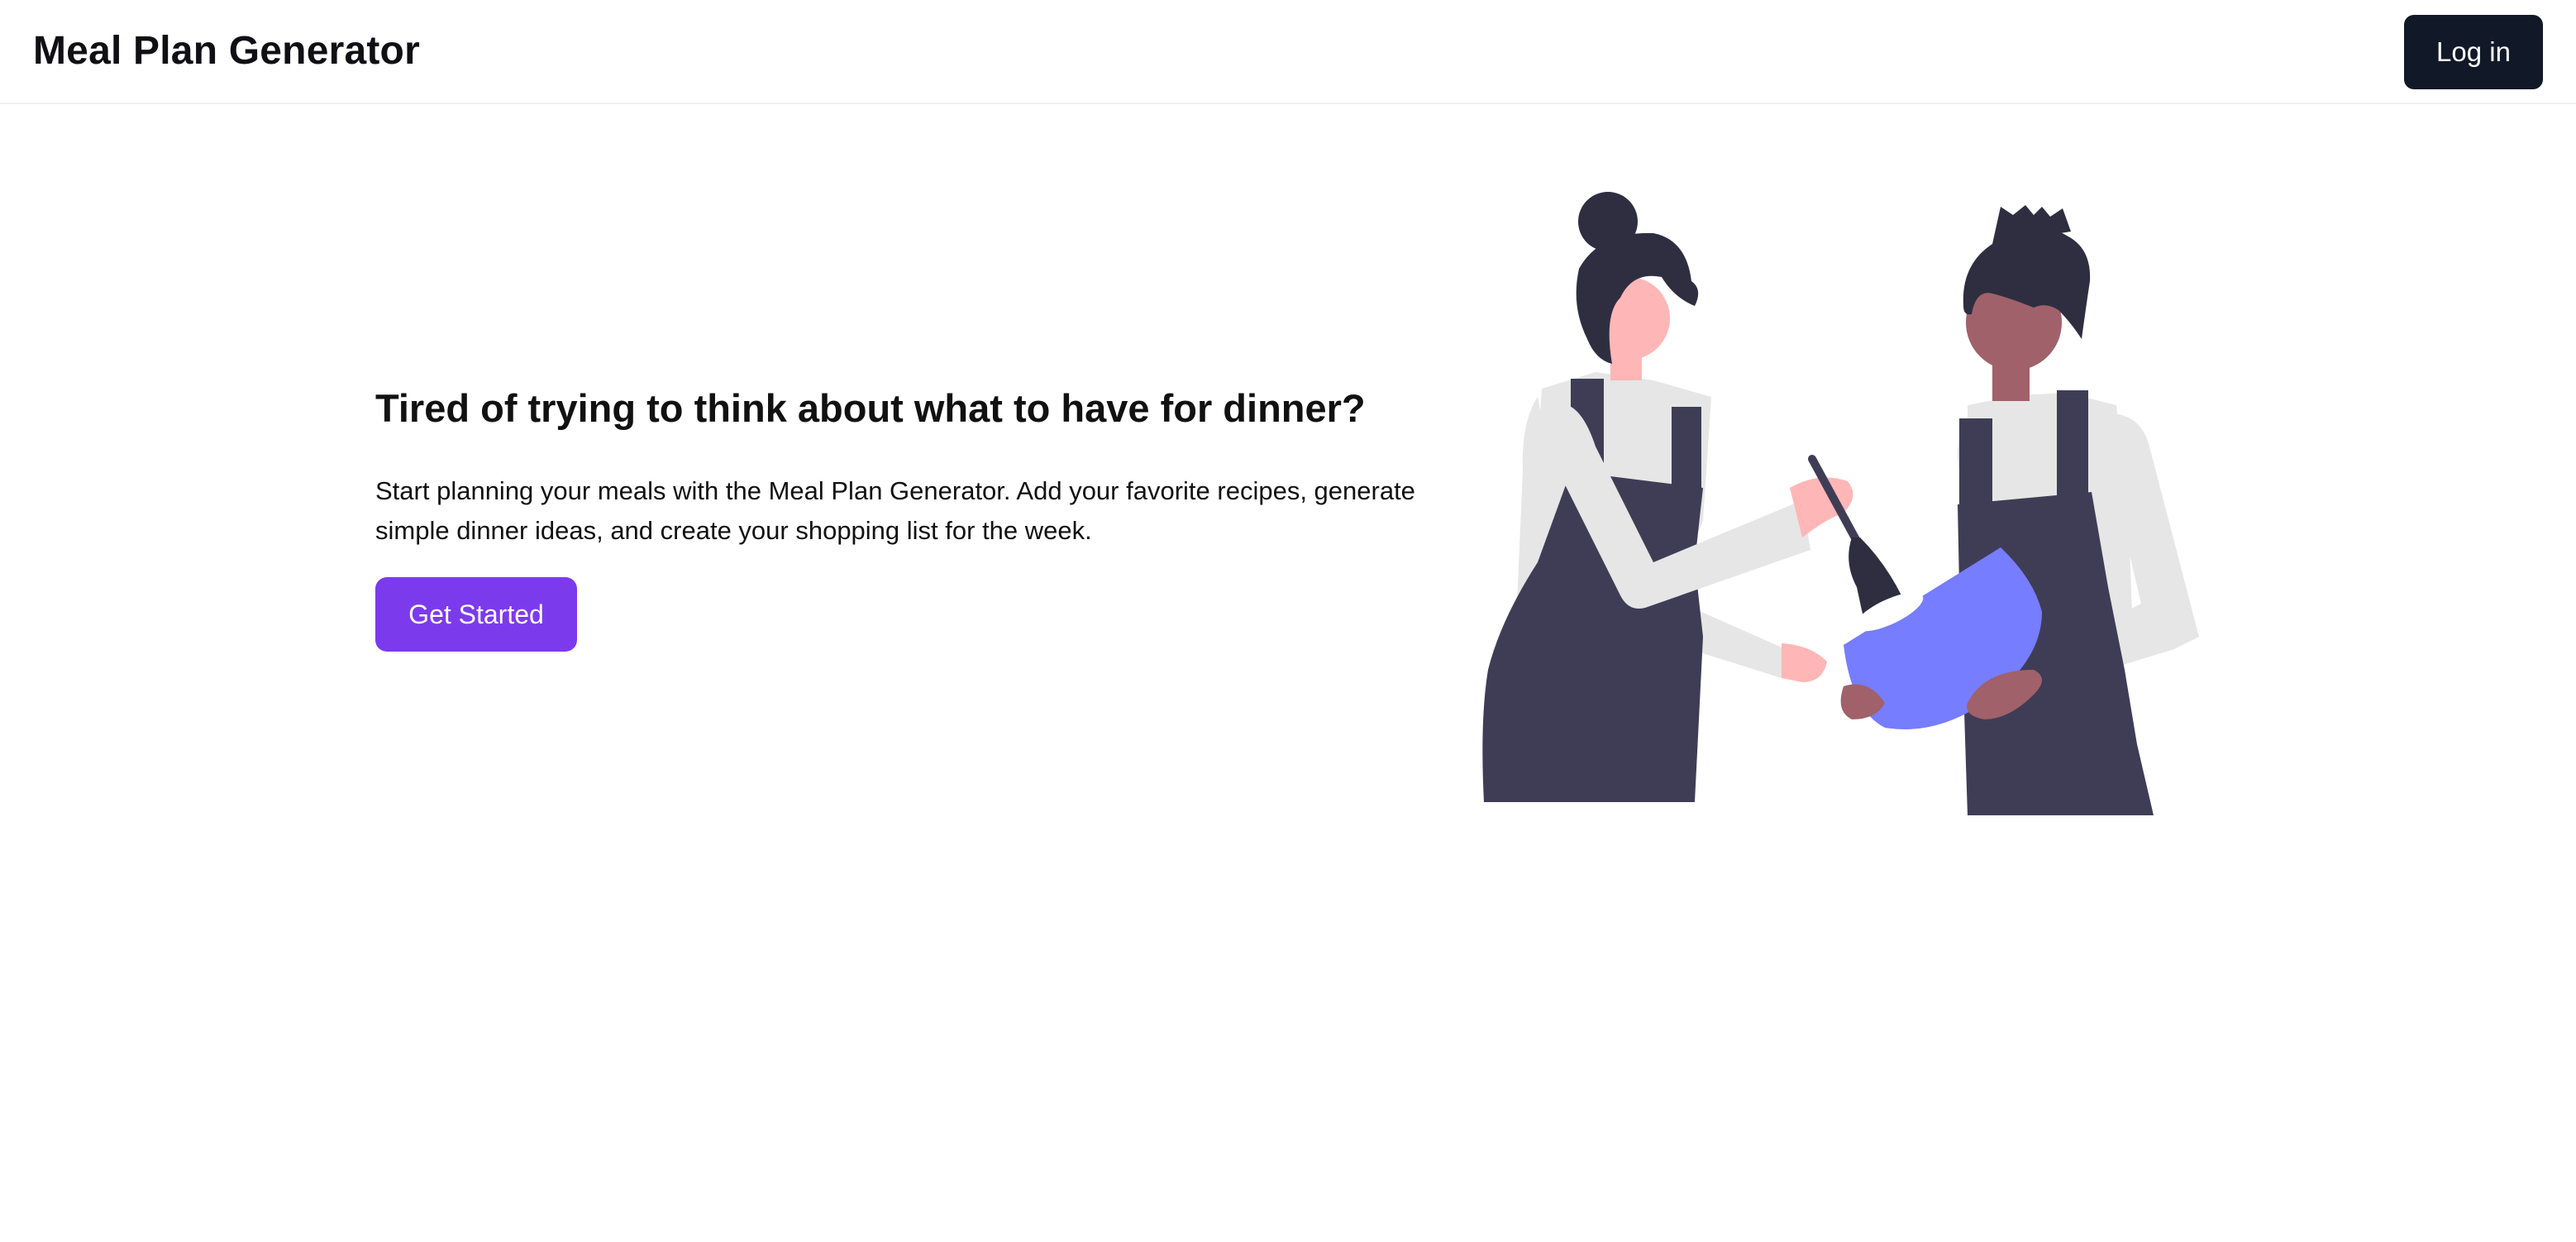 The image size is (2576, 1242). I want to click on top-navbar: Meal Plan Generator Log in, so click(1288, 52).